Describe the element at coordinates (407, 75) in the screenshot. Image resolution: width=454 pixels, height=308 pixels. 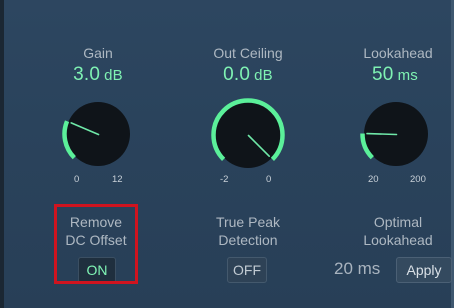
I see `lookahead-unit: ms` at that location.